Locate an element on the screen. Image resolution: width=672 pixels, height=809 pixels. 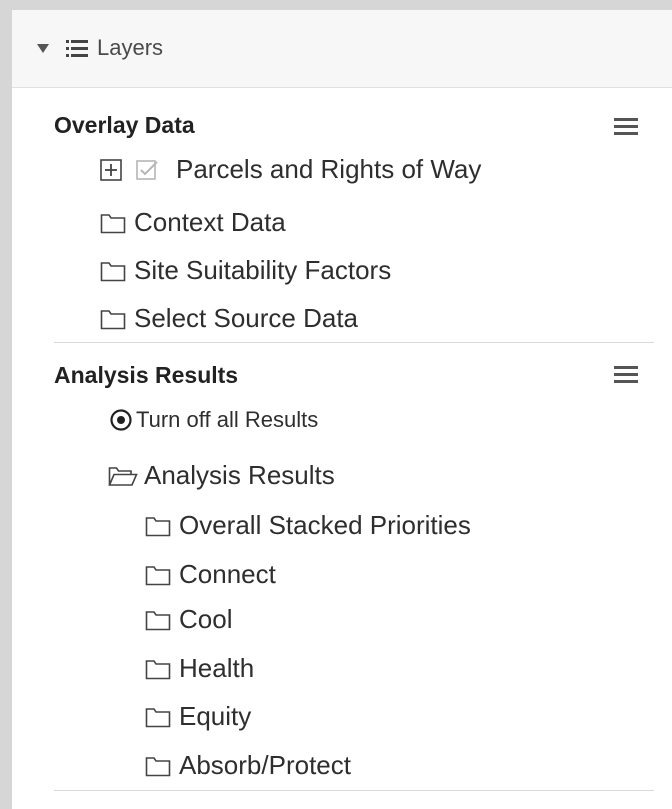
layers-header: Layers is located at coordinates (342, 49).